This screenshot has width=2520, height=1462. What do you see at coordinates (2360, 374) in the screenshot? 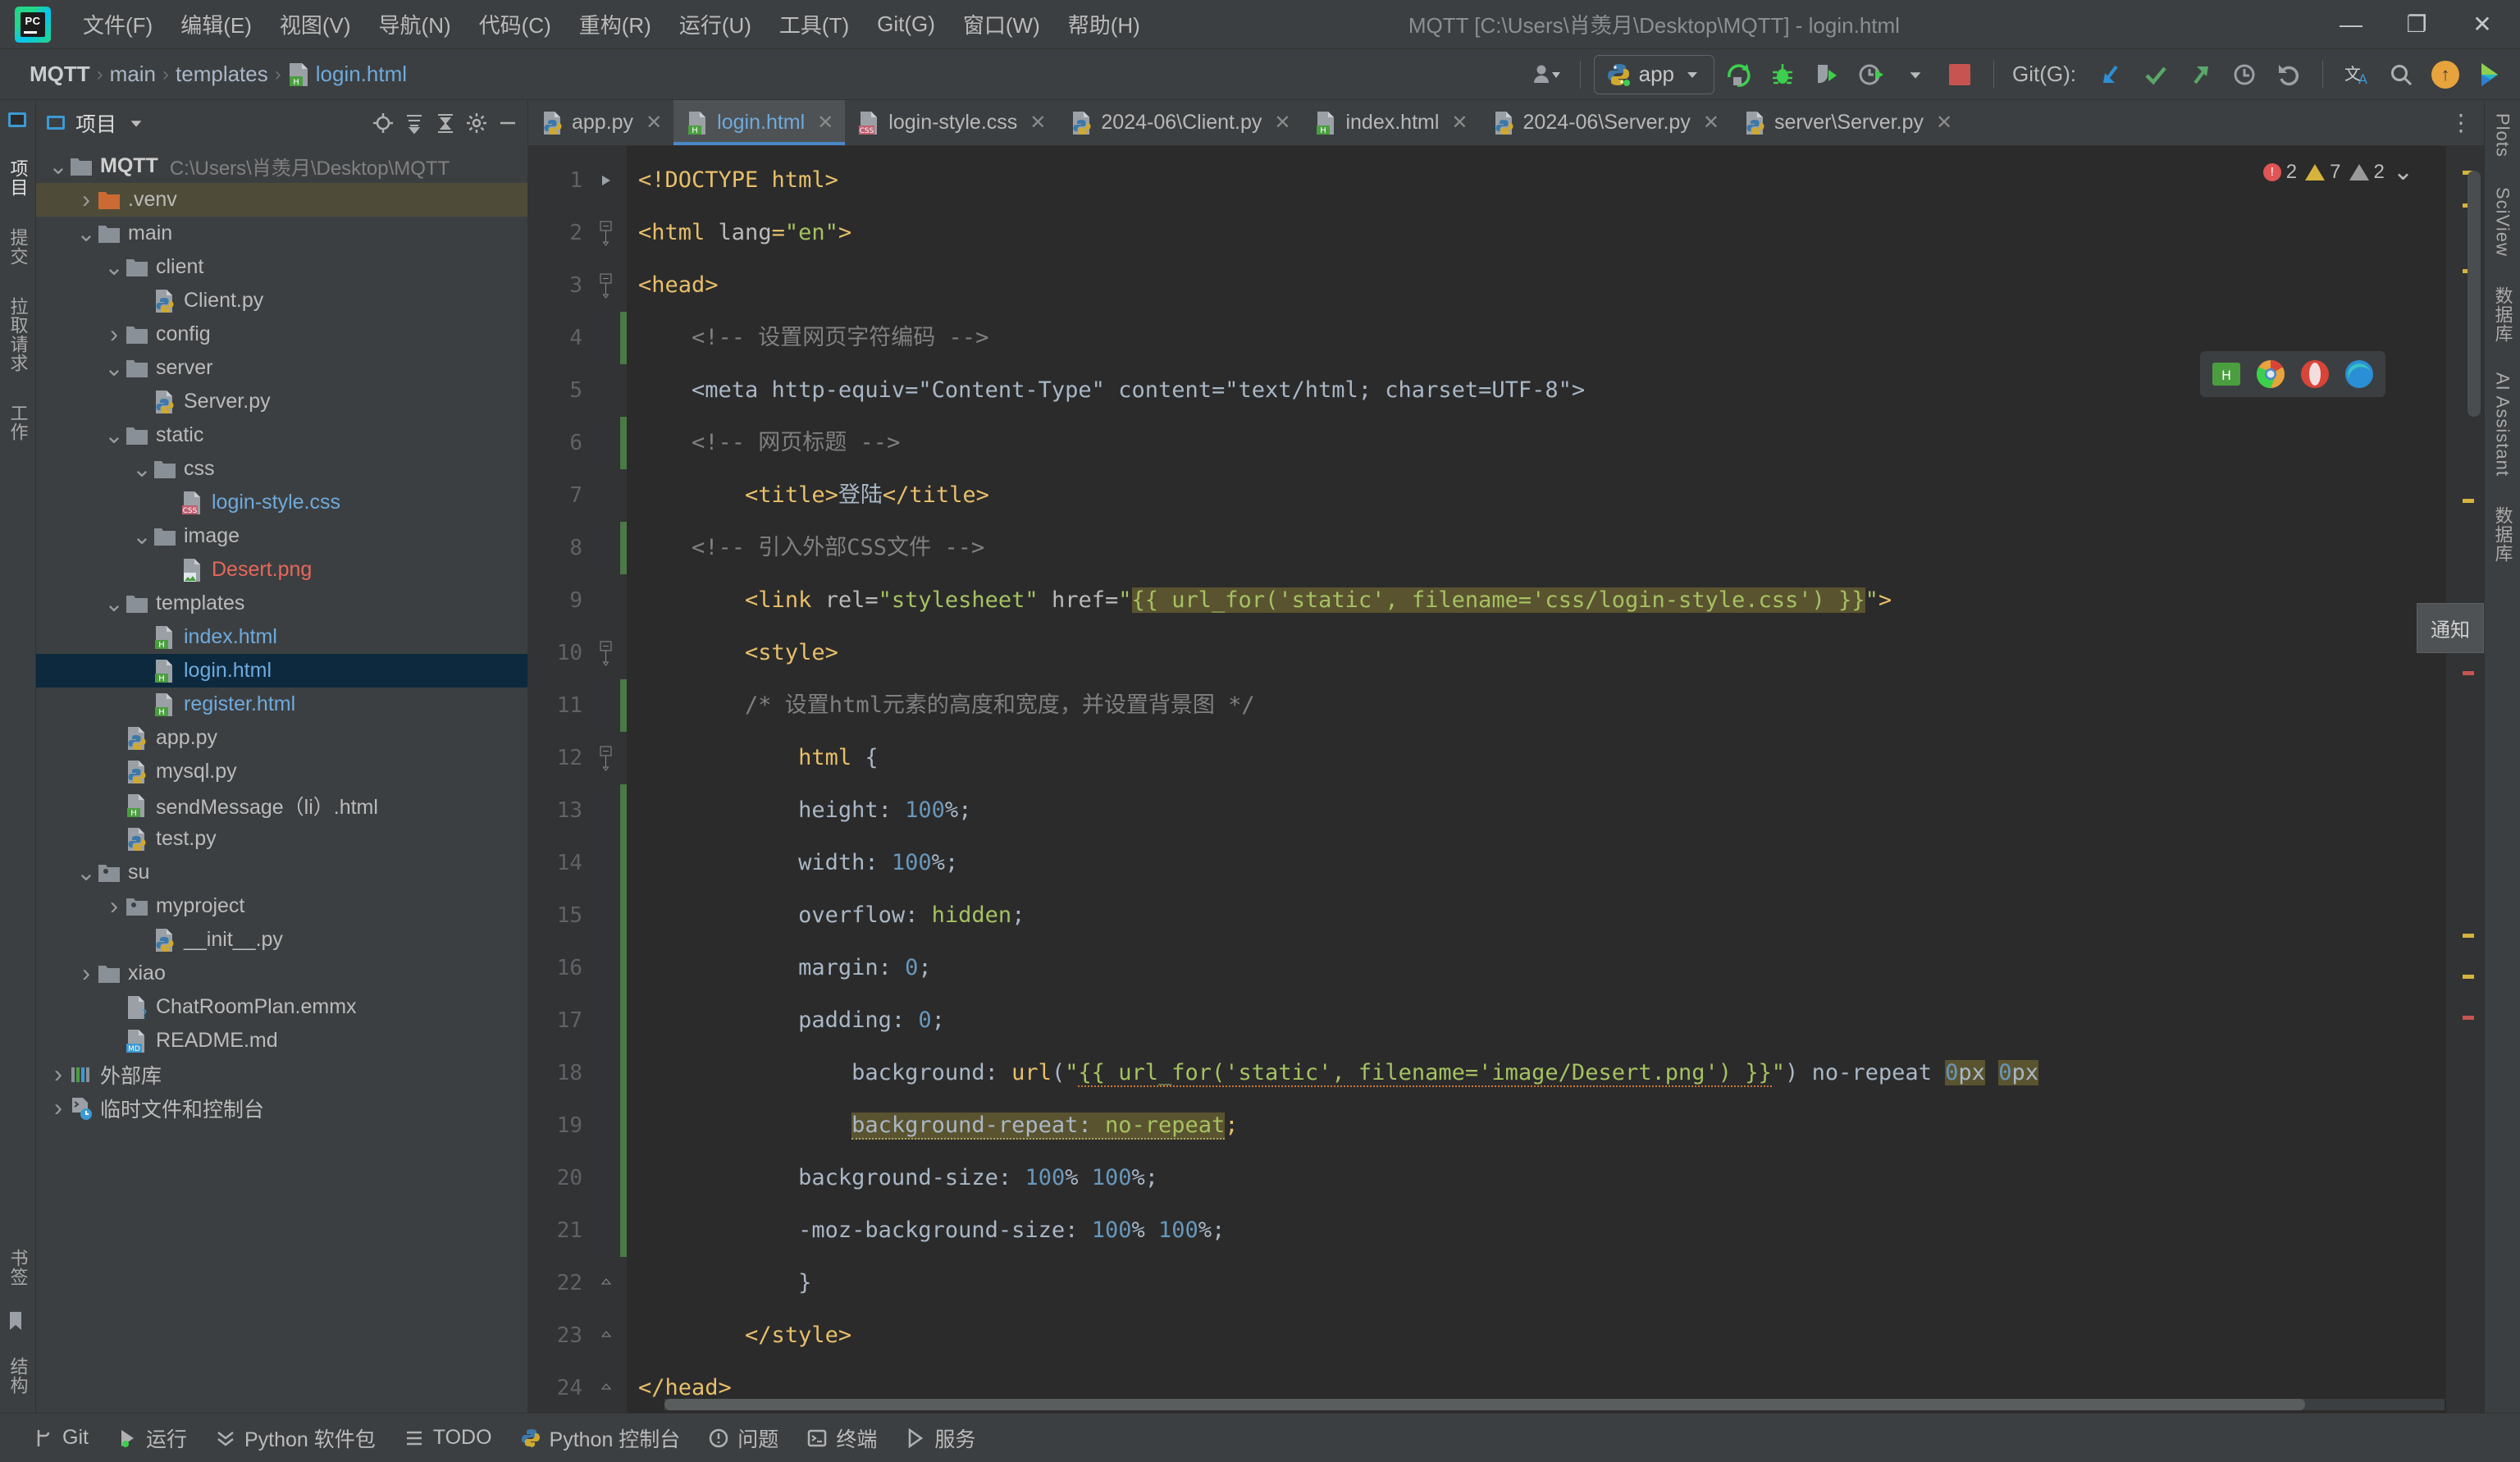
I see `edge-icon` at bounding box center [2360, 374].